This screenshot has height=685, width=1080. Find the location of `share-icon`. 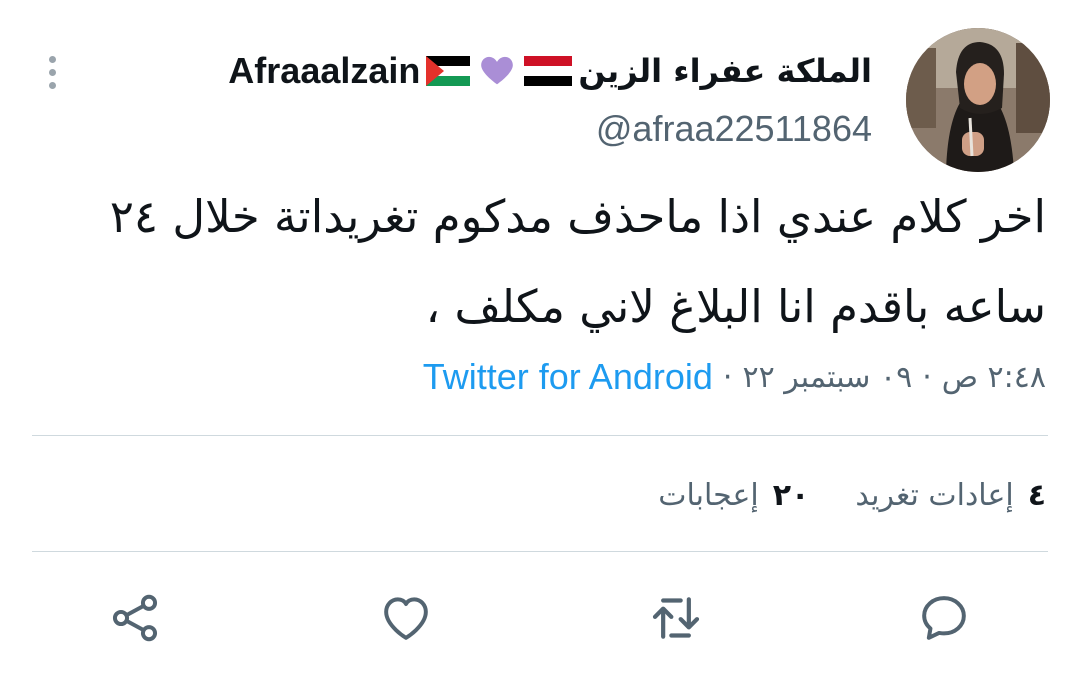

share-icon is located at coordinates (135, 618).